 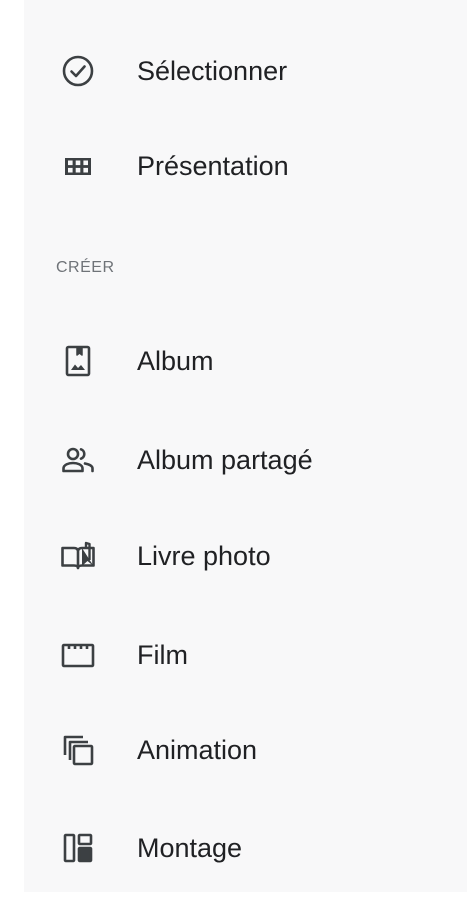 What do you see at coordinates (175, 361) in the screenshot?
I see `menu-item-label: Album` at bounding box center [175, 361].